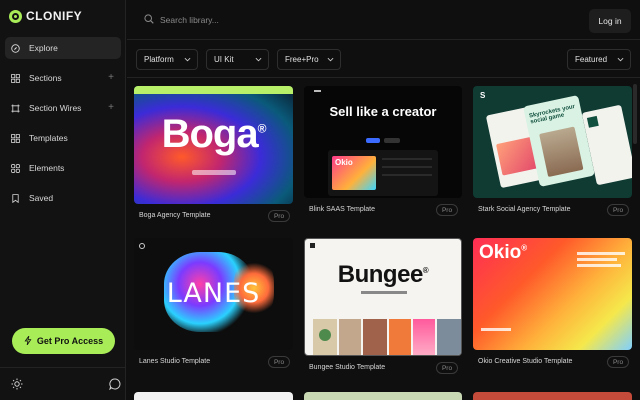 Image resolution: width=640 pixels, height=400 pixels. I want to click on templates-icon, so click(15, 138).